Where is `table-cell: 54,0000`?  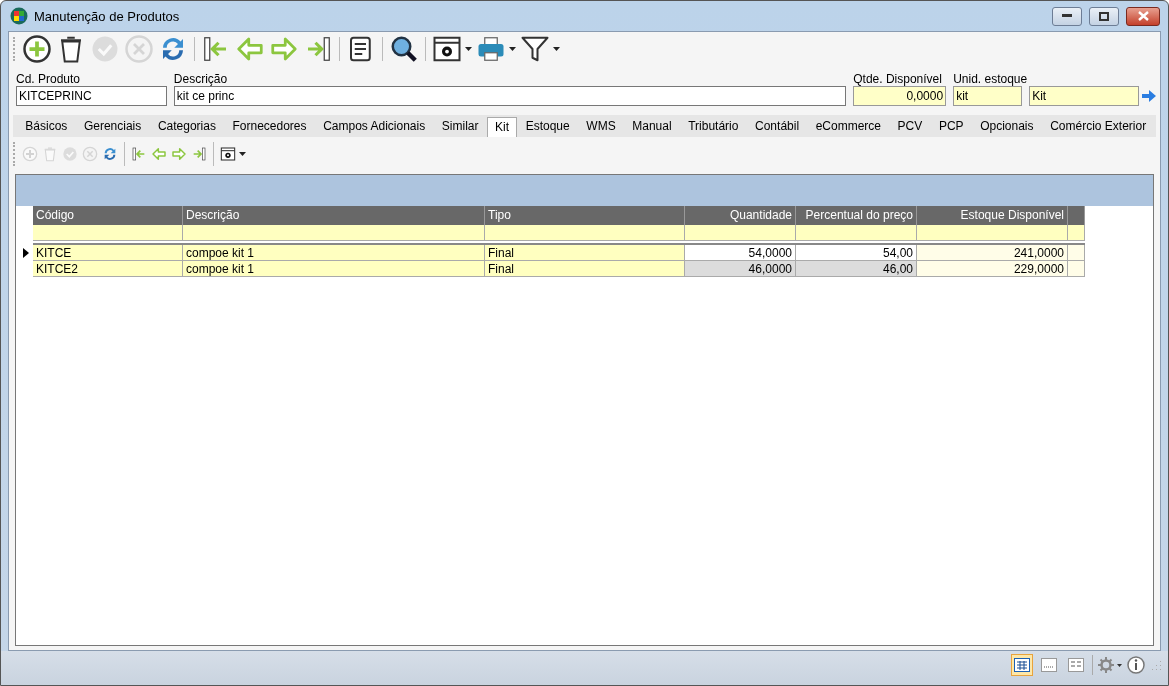
table-cell: 54,0000 is located at coordinates (740, 253).